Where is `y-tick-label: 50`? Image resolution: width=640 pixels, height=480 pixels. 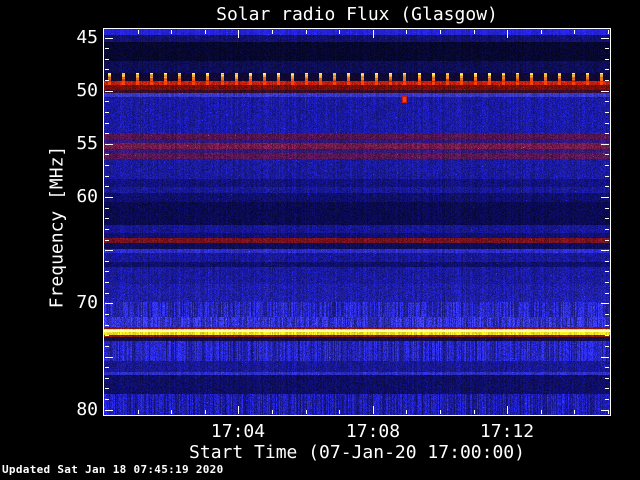 y-tick-label: 50 is located at coordinates (87, 90).